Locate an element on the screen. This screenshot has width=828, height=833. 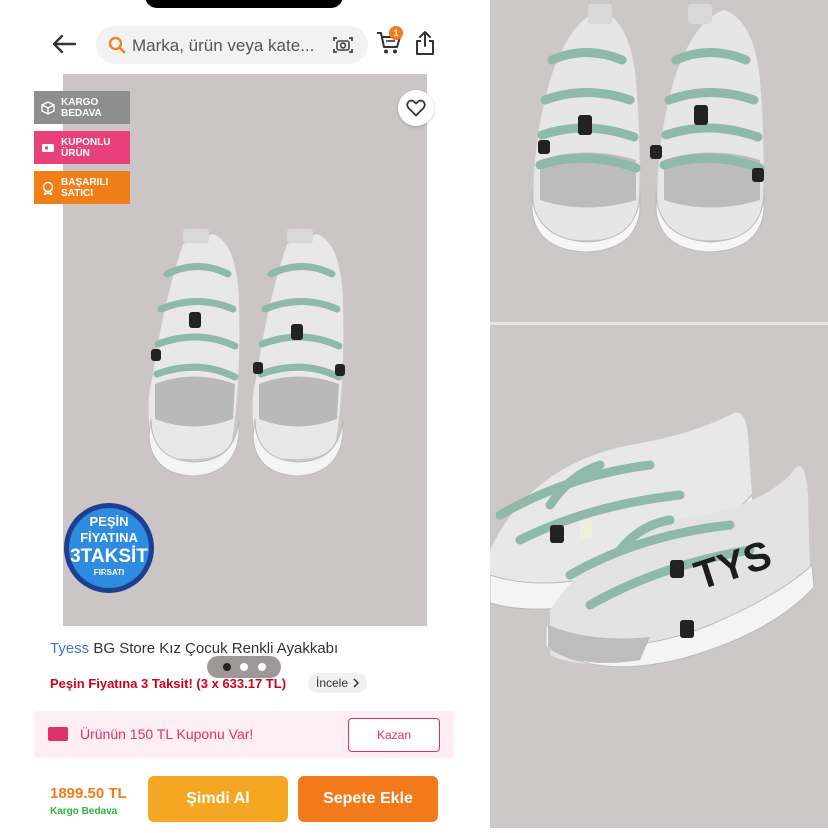
chevron-right-icon is located at coordinates (356, 683).